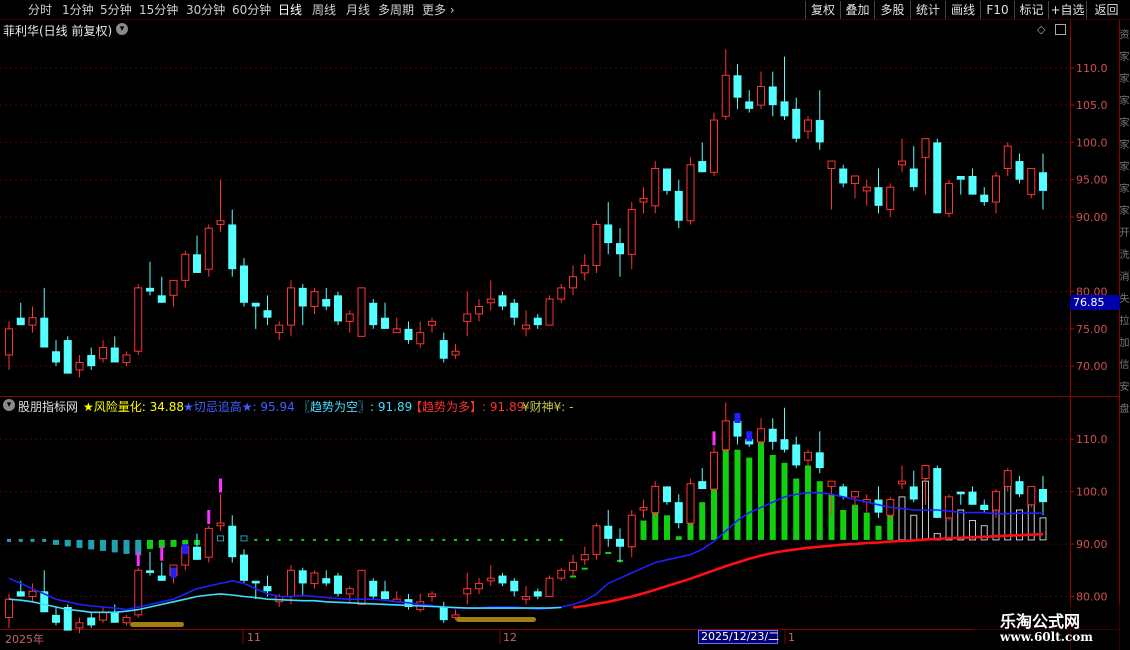 The width and height of the screenshot is (1130, 650). Describe the element at coordinates (808, 570) in the screenshot. I see `line-qushi-duo` at that location.